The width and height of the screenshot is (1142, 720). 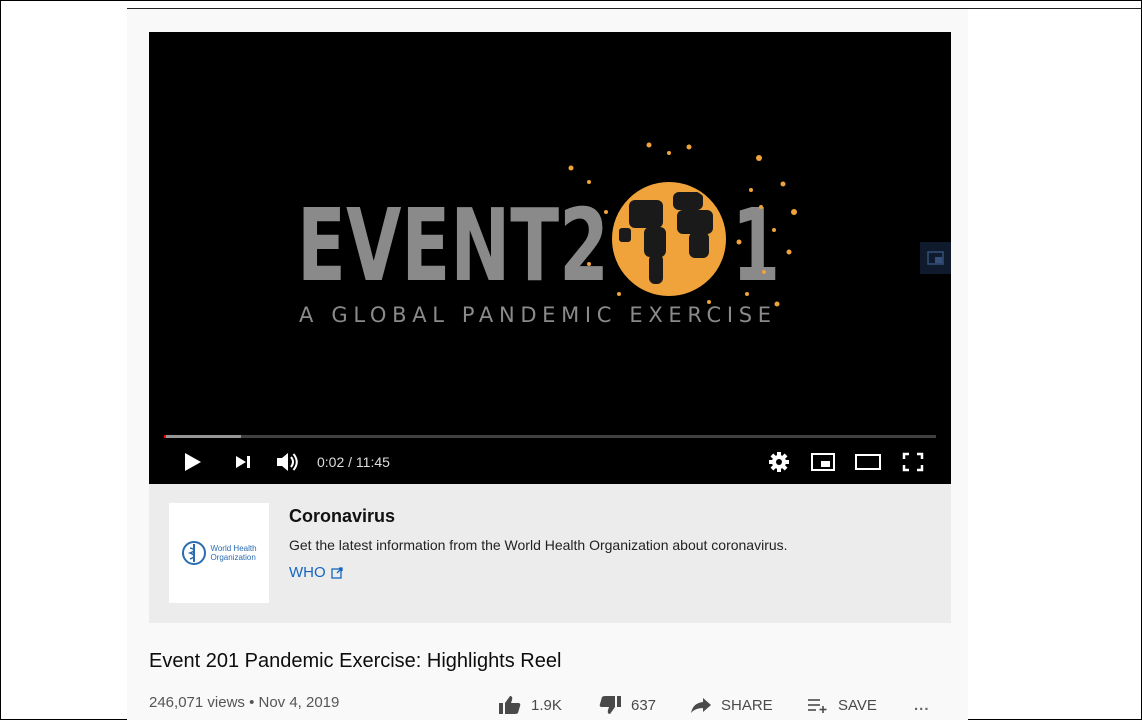 What do you see at coordinates (550, 462) in the screenshot?
I see `player-controls: 0:02 / 11:45` at bounding box center [550, 462].